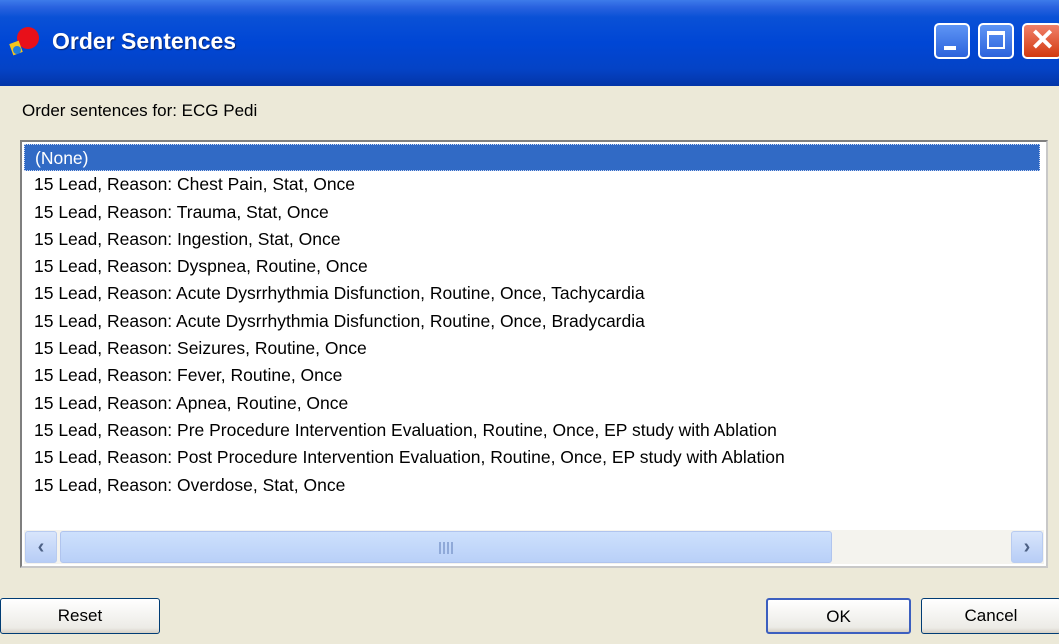 The image size is (1059, 644). I want to click on close-button: ✕, so click(1040, 41).